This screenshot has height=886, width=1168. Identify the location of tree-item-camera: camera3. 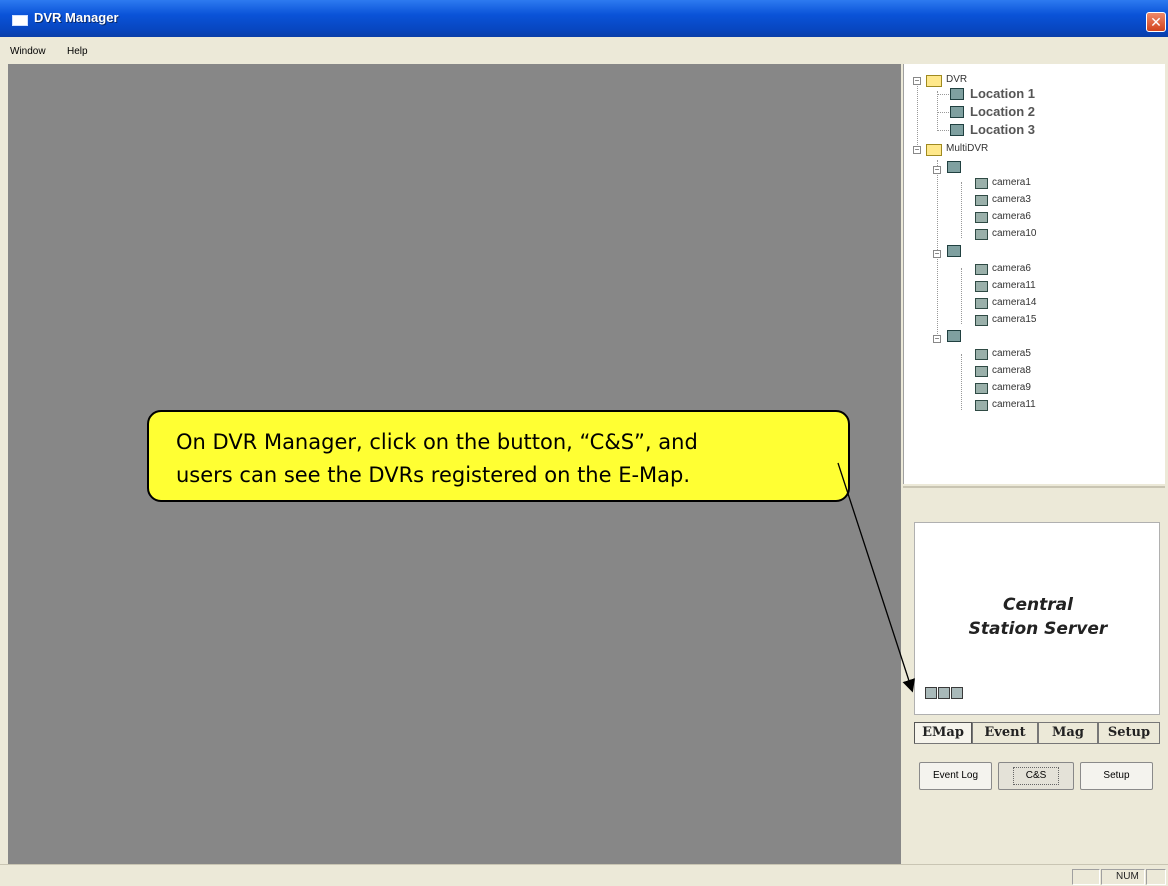
(1011, 199).